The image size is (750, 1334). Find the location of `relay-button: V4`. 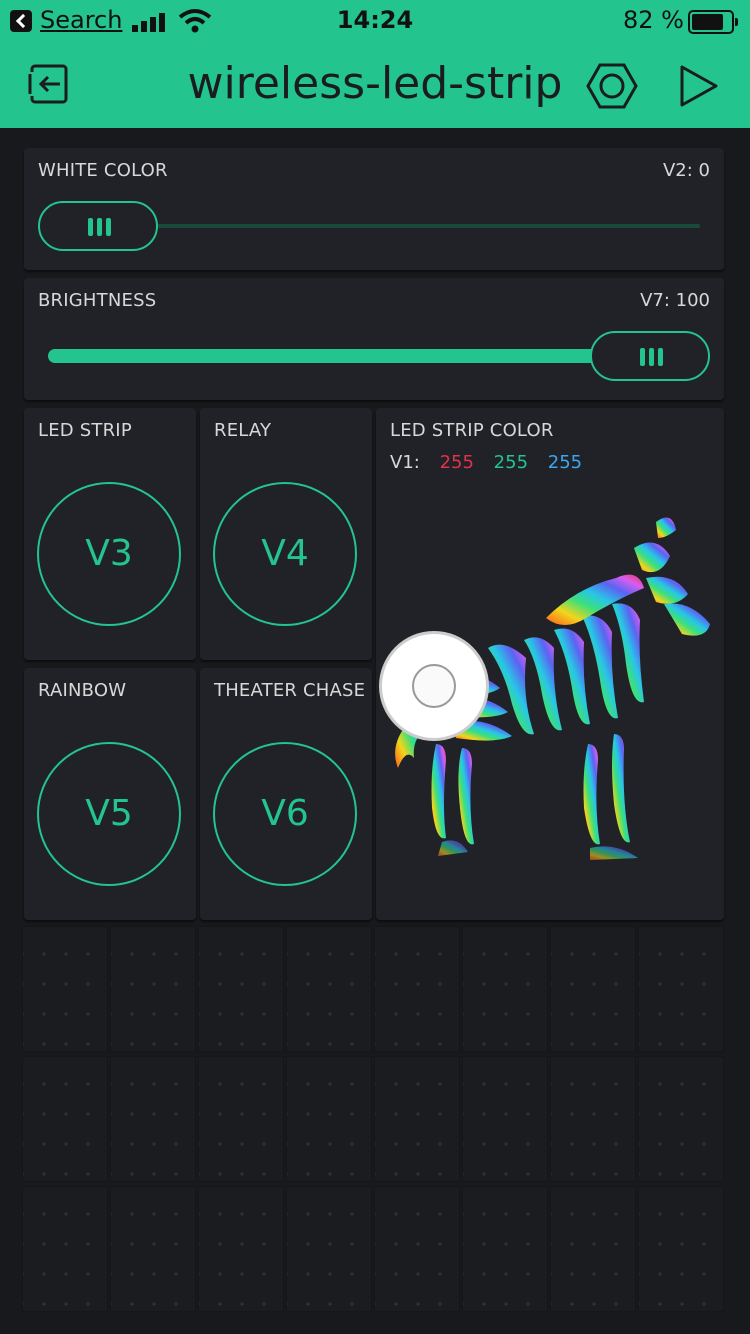

relay-button: V4 is located at coordinates (285, 554).